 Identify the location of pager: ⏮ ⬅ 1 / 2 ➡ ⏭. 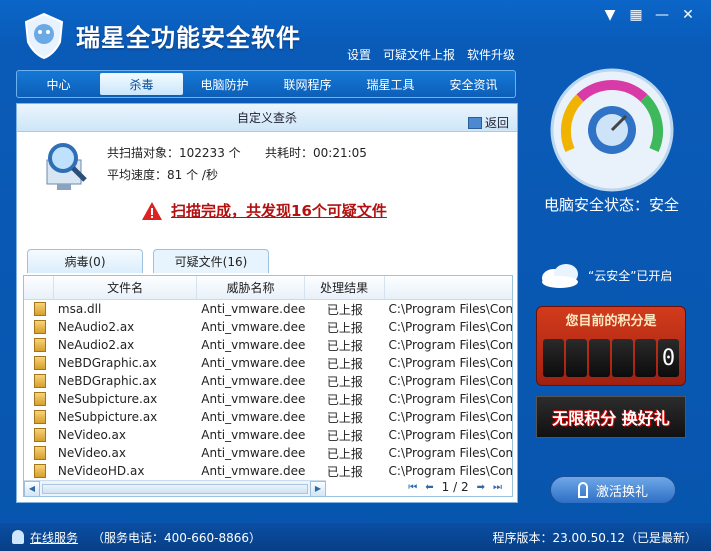
(455, 487).